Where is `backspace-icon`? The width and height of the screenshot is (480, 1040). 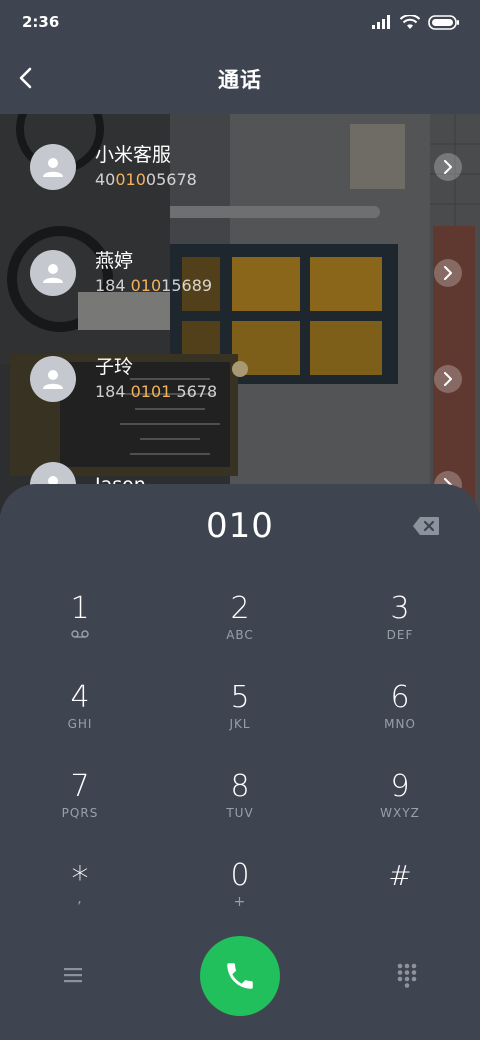 backspace-icon is located at coordinates (426, 526).